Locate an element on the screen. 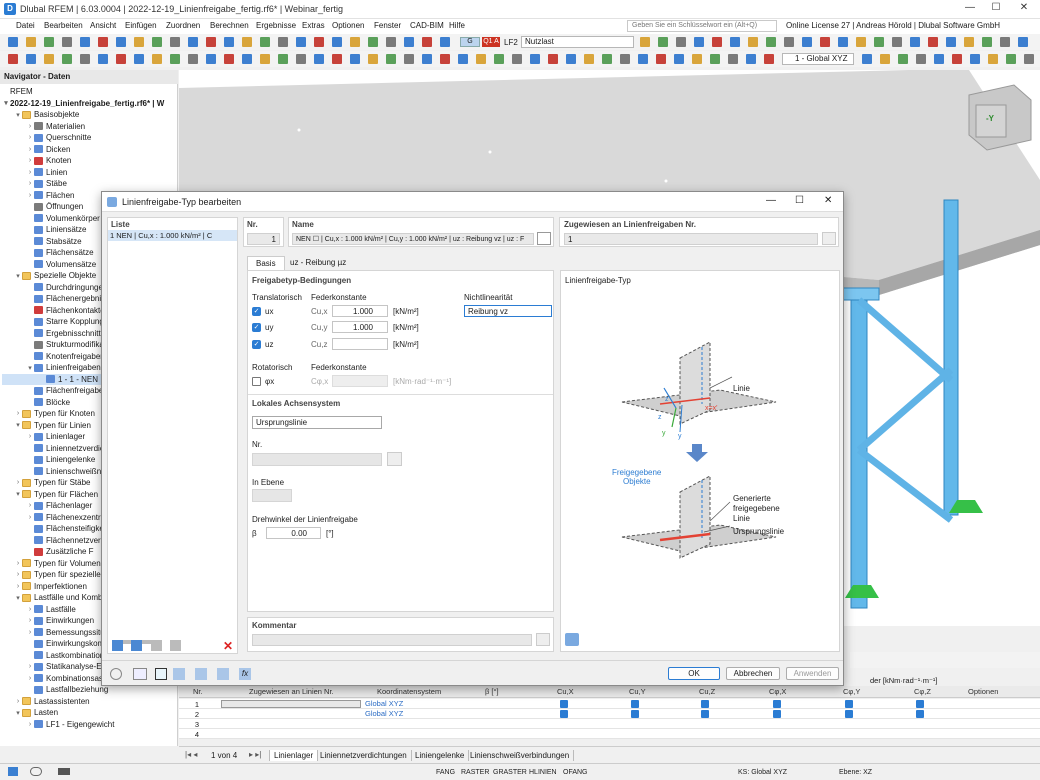 The image size is (1040, 780). cux-check is located at coordinates (564, 704).